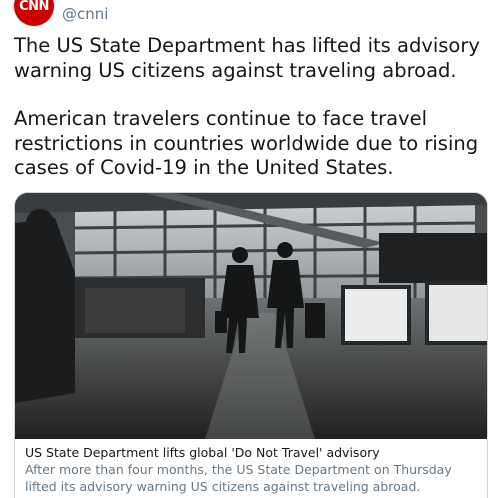 The width and height of the screenshot is (500, 498). I want to click on tweet-header: CNN @cnni, so click(61, 13).